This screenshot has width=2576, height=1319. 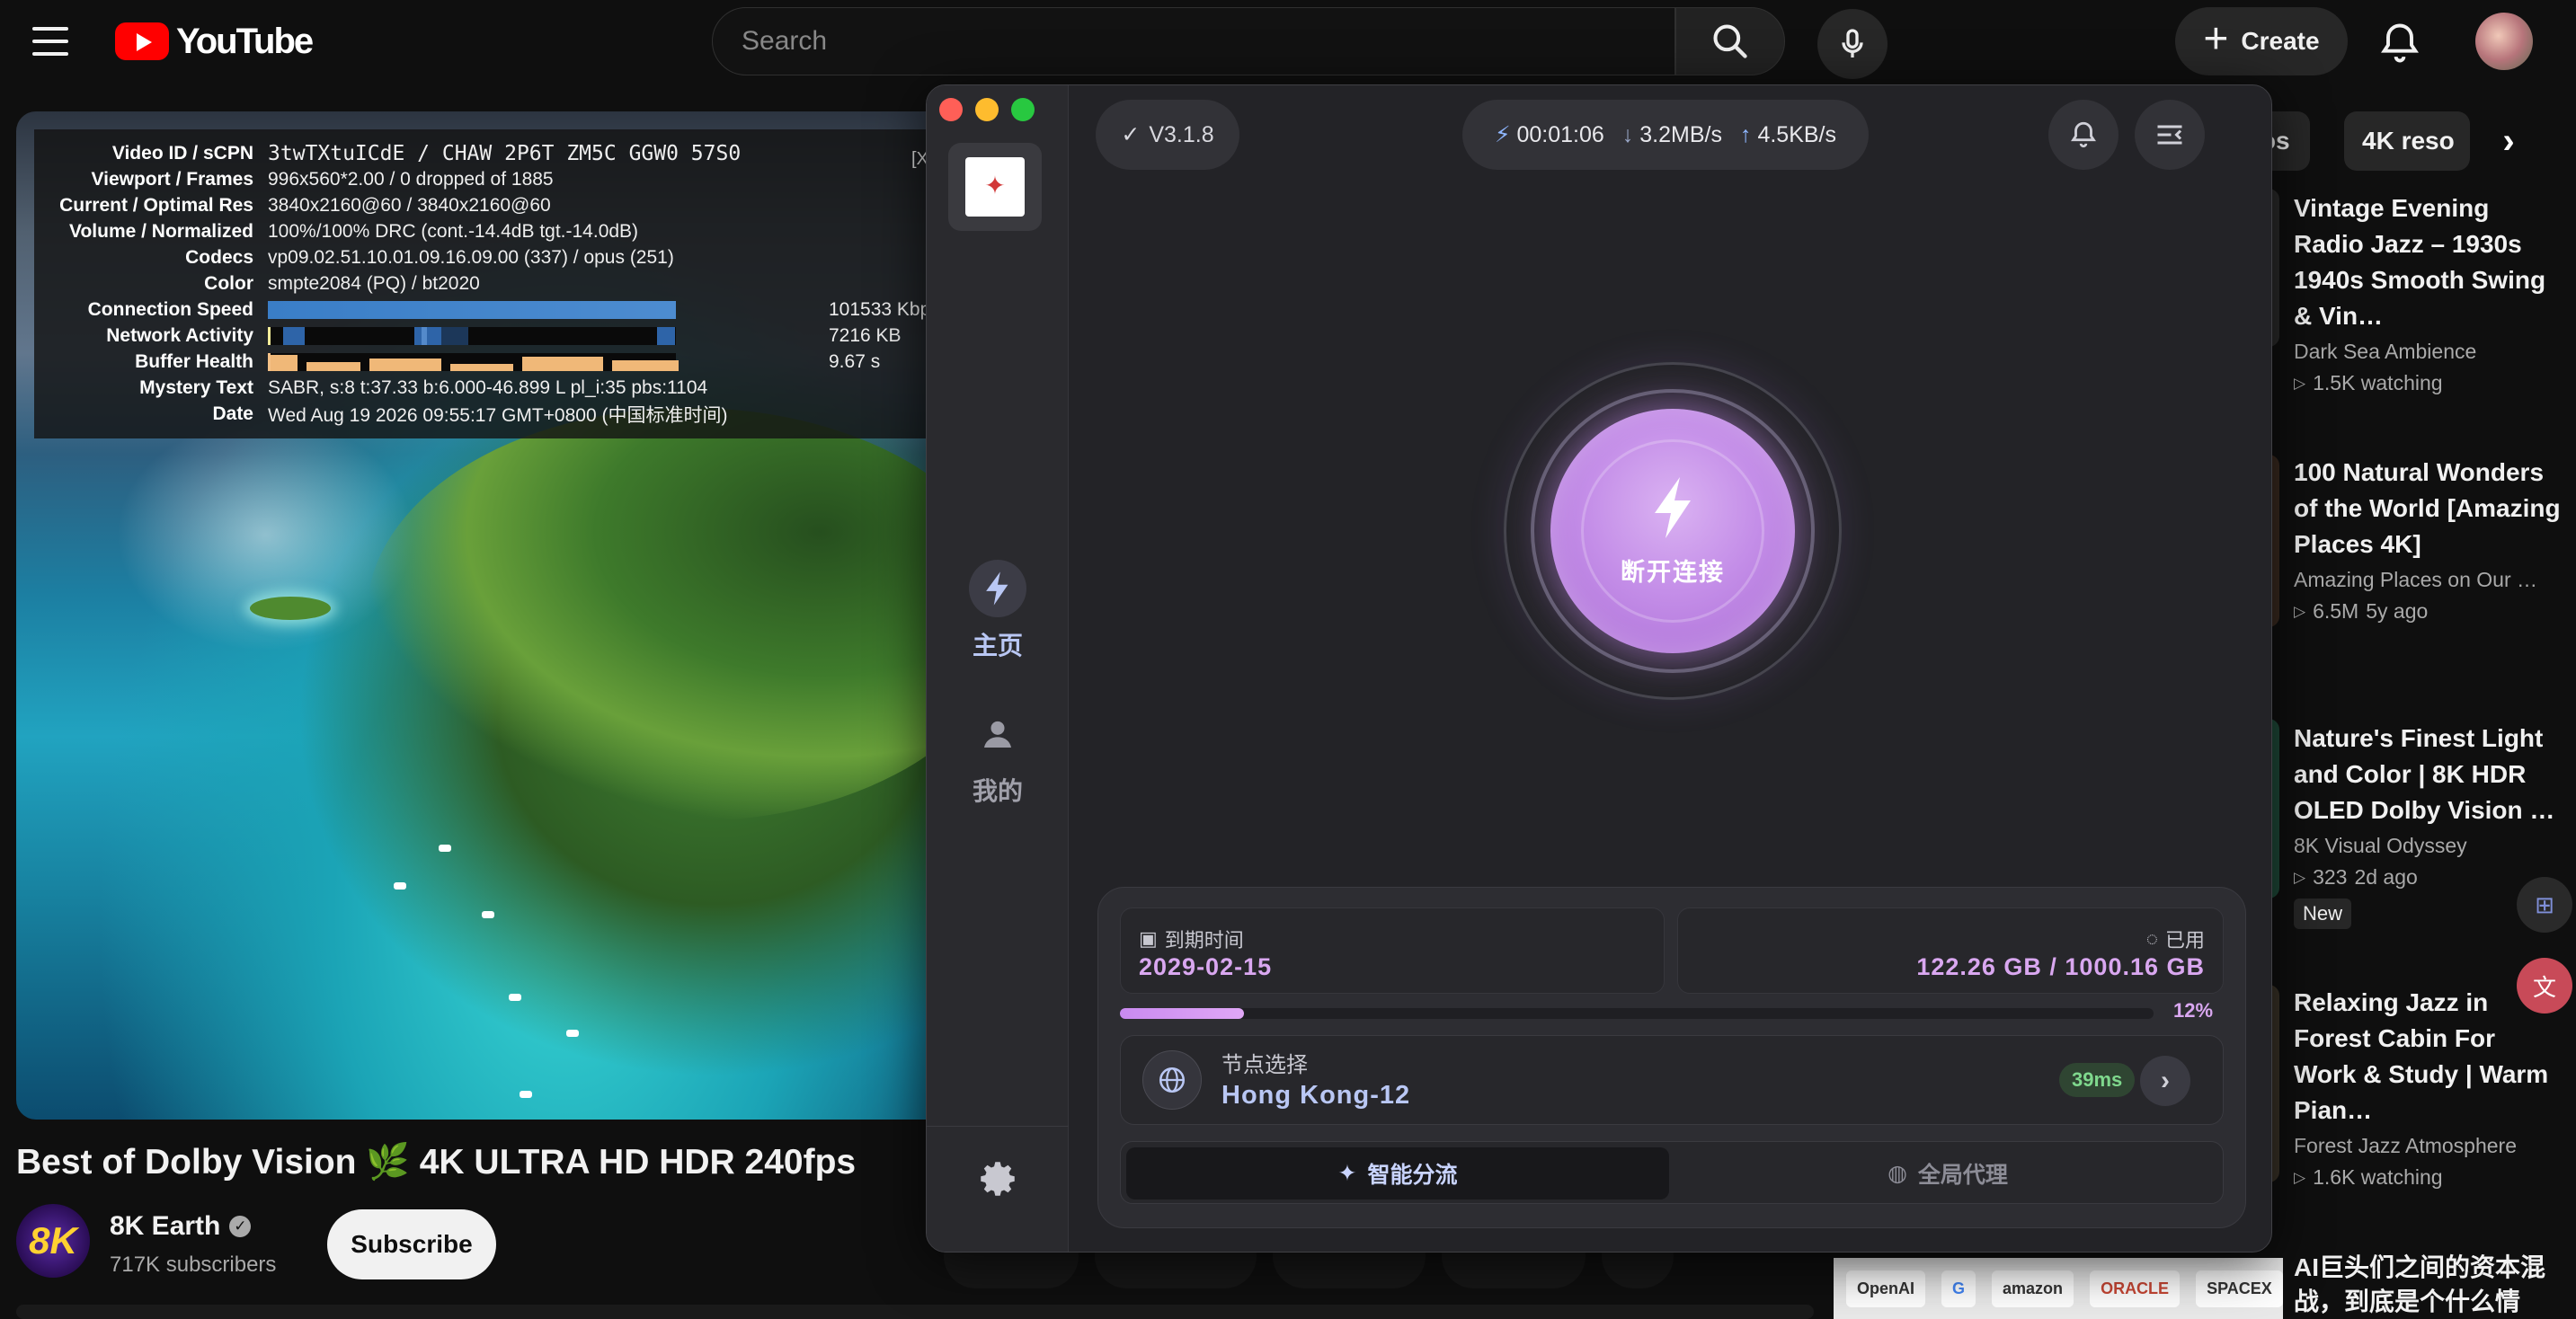 I want to click on suggestion-channel: Forest Jazz Atmosphere, so click(x=2405, y=1145).